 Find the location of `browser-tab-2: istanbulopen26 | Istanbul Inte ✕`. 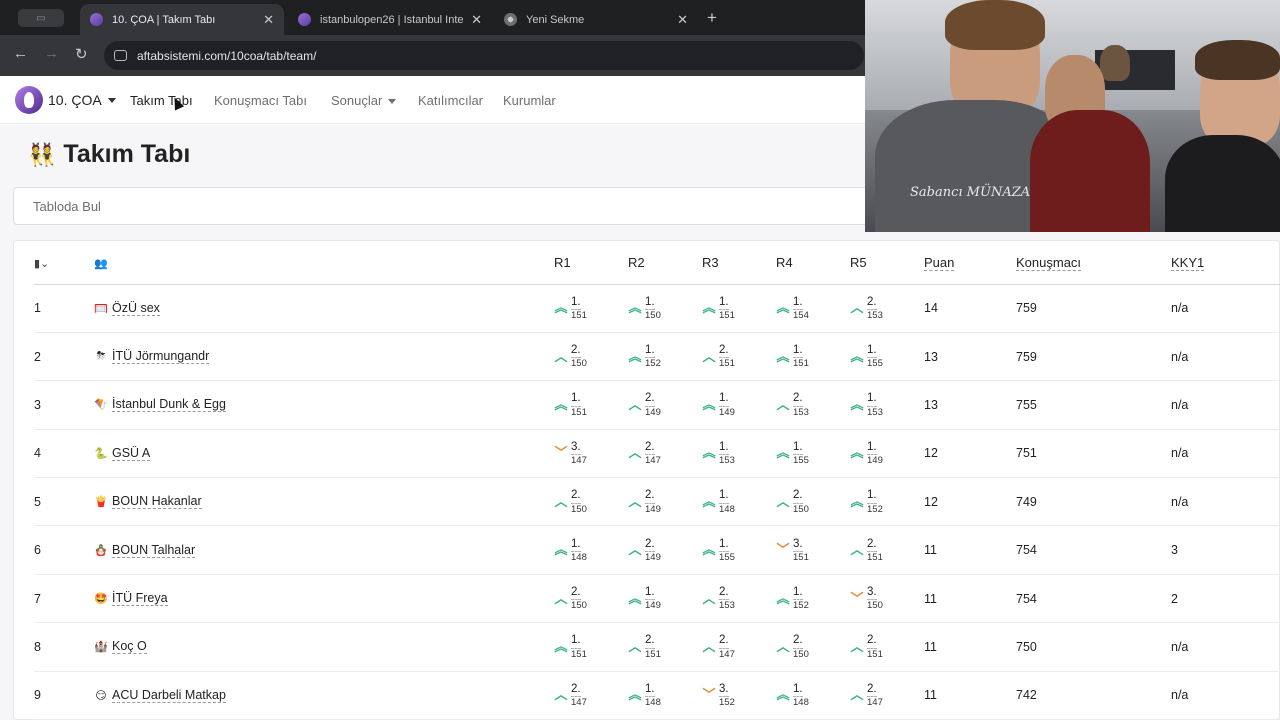

browser-tab-2: istanbulopen26 | Istanbul Inte ✕ is located at coordinates (390, 19).